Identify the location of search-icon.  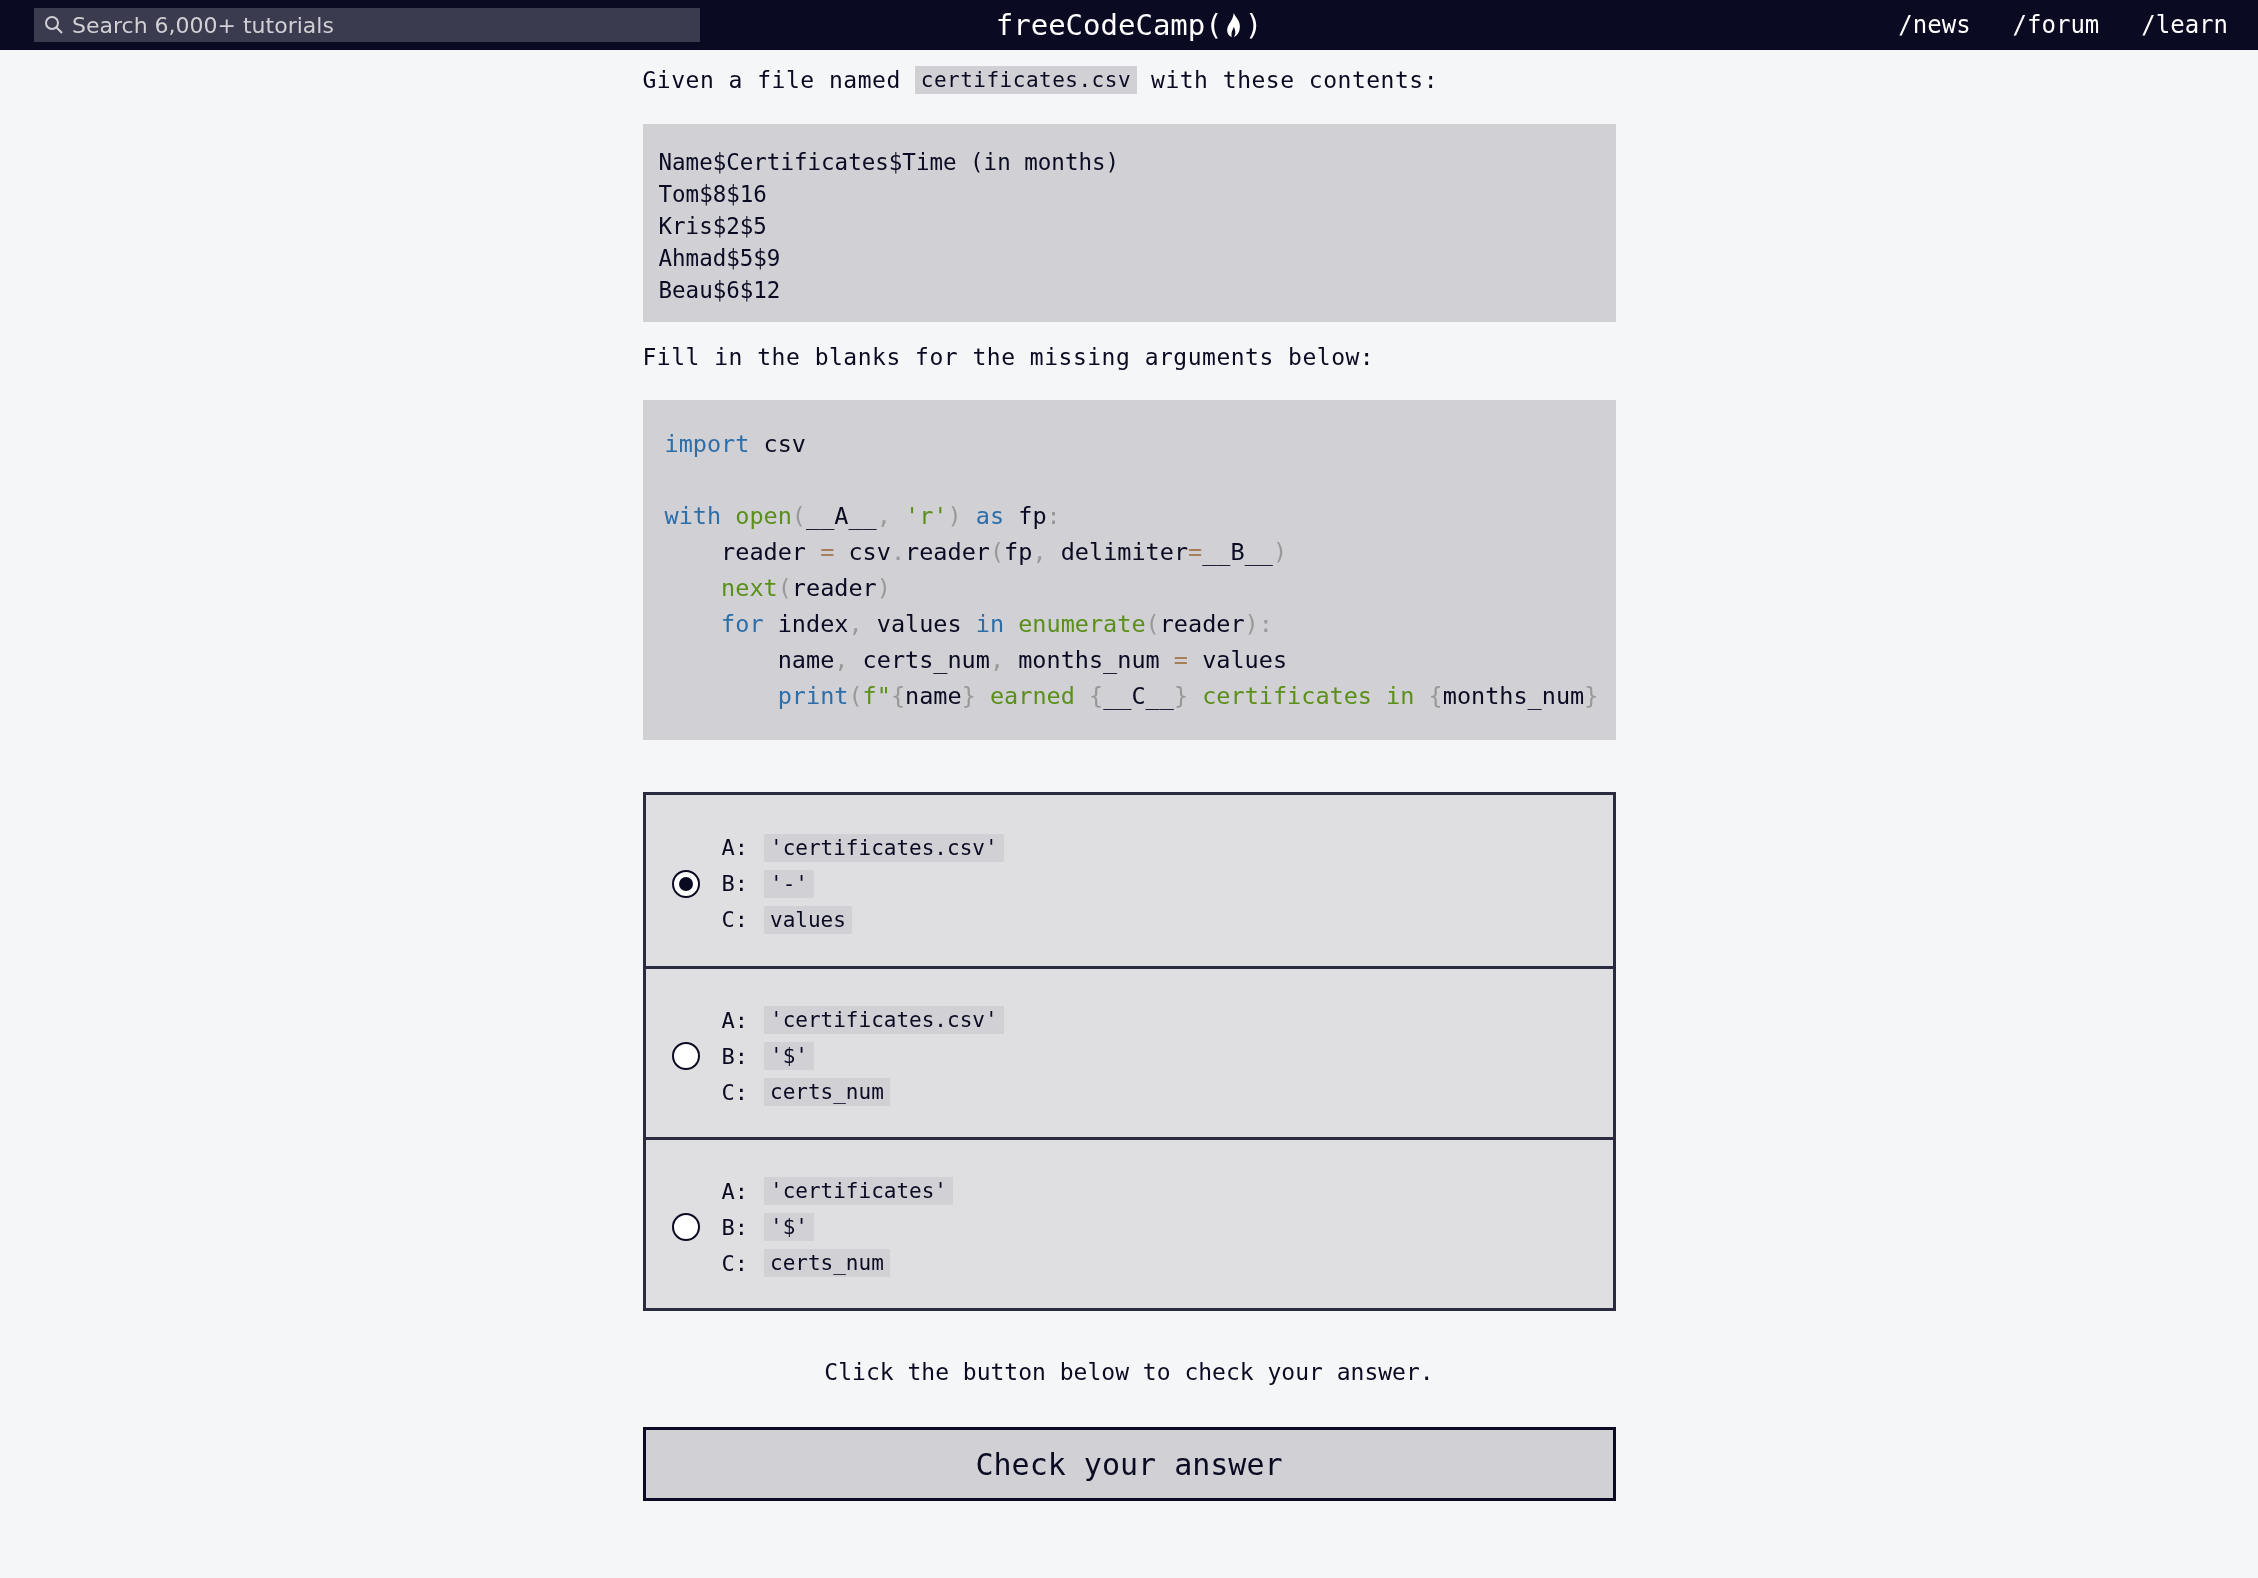
(54, 25).